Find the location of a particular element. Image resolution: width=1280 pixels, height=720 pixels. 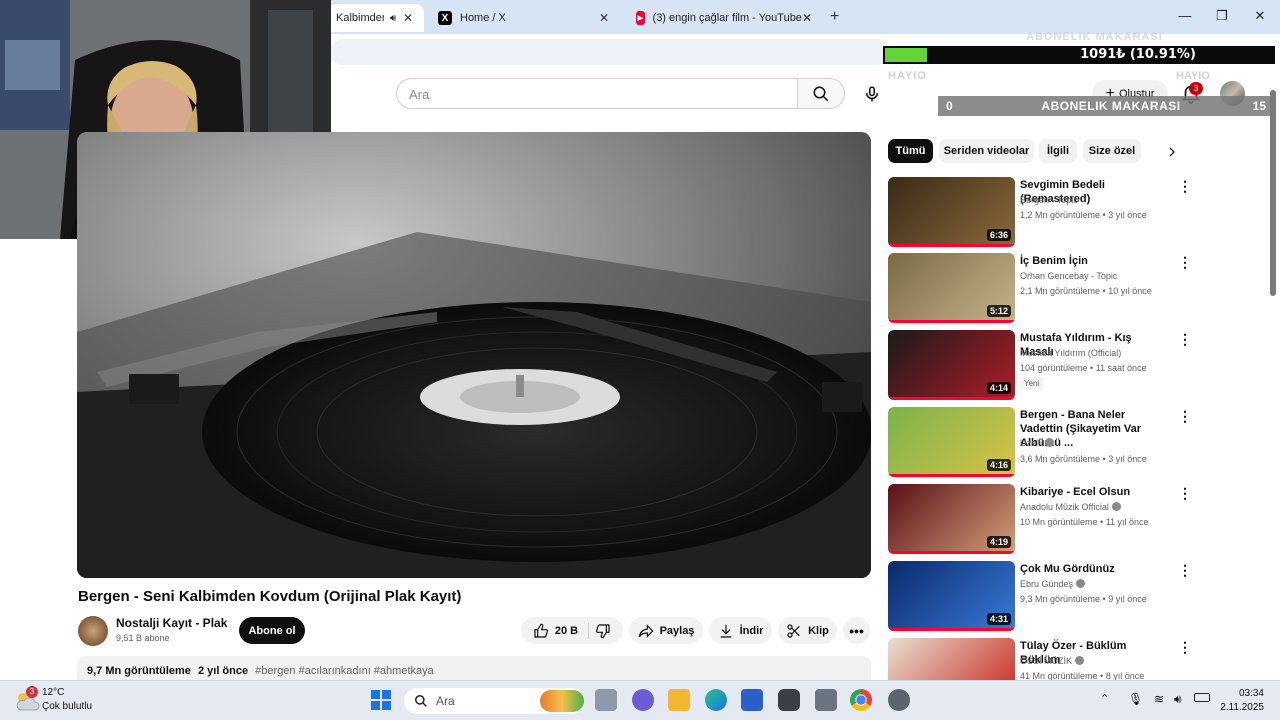

voice-search-button is located at coordinates (872, 94).